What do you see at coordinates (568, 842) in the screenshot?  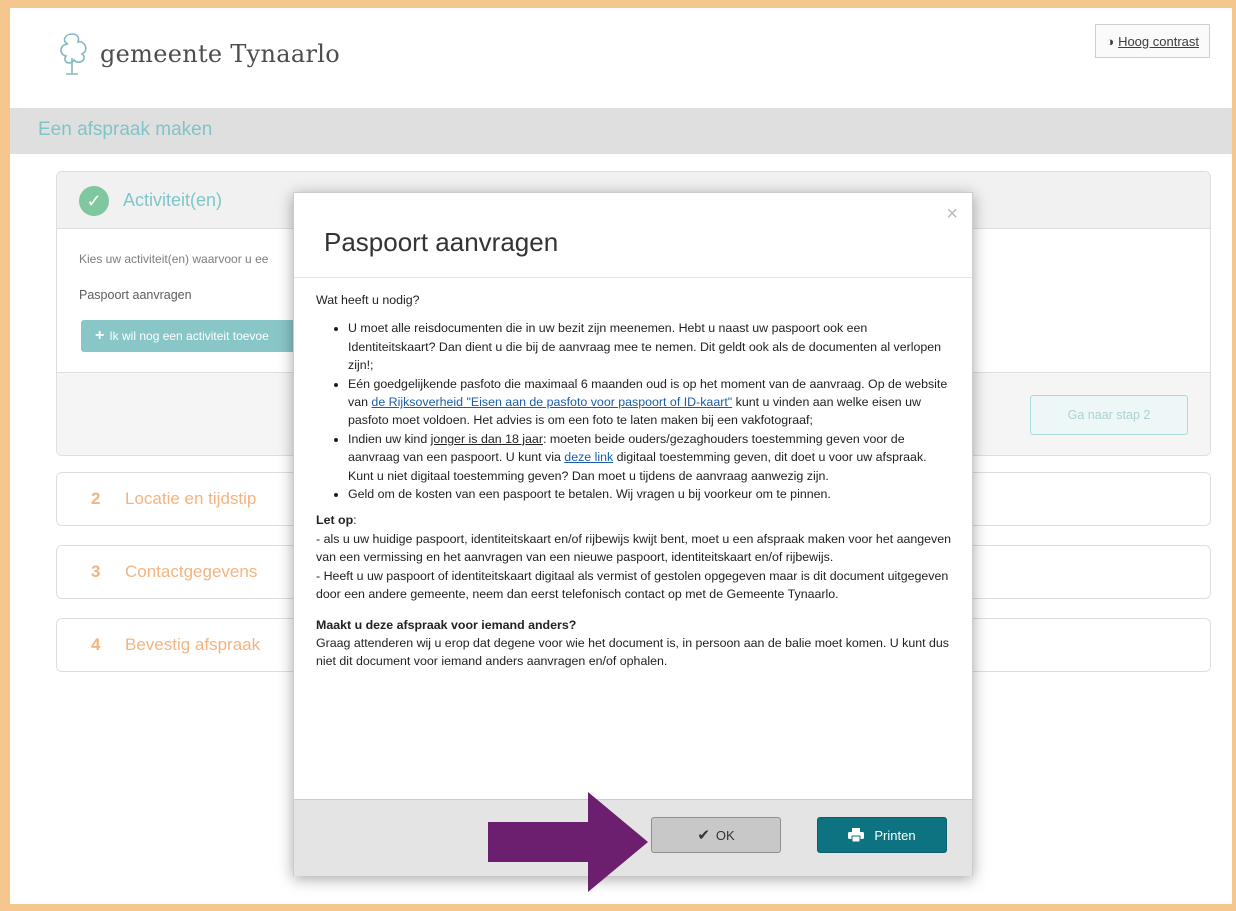 I see `arrow-icon` at bounding box center [568, 842].